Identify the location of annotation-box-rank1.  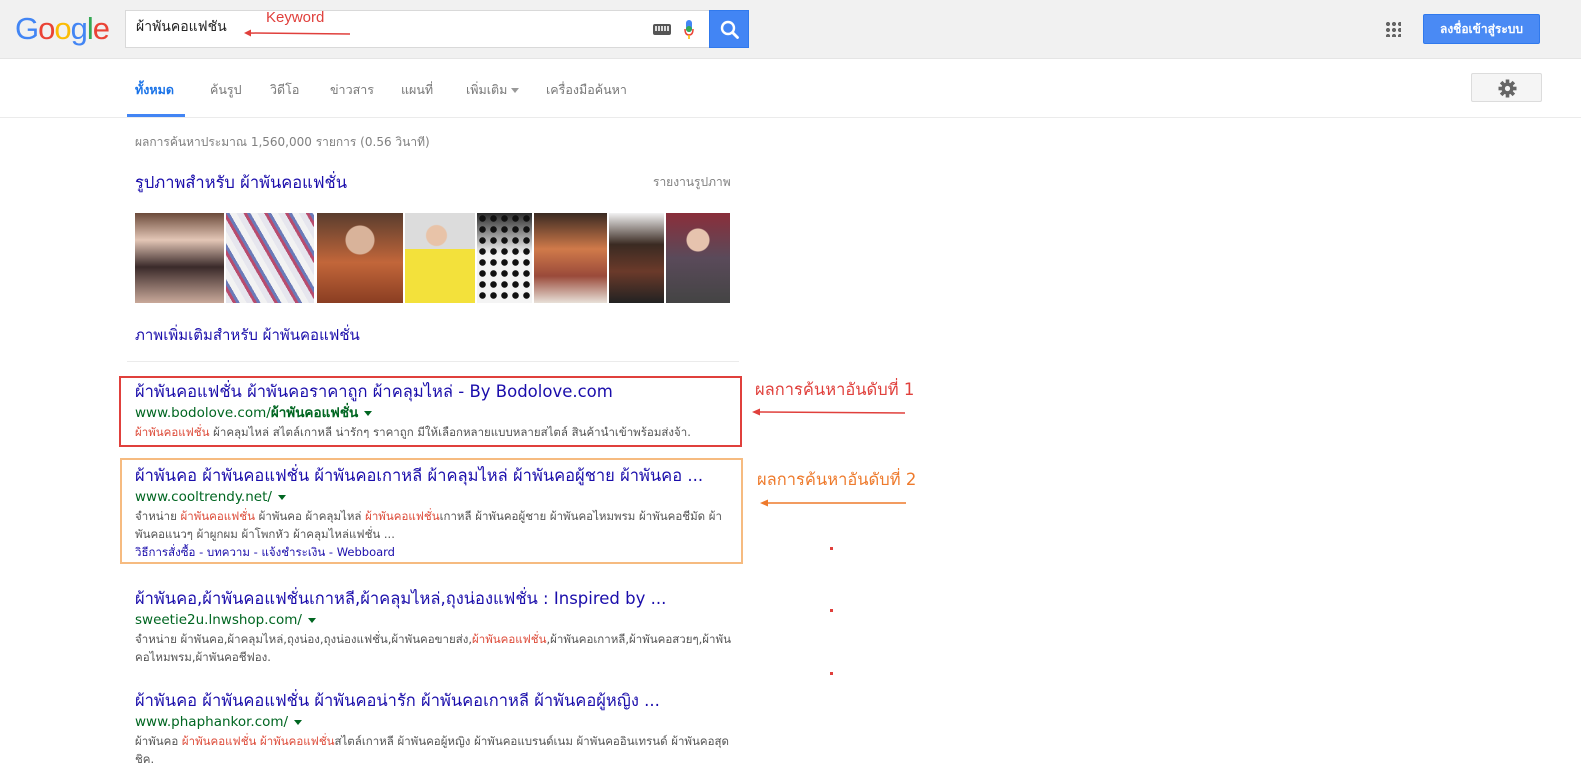
(430, 411).